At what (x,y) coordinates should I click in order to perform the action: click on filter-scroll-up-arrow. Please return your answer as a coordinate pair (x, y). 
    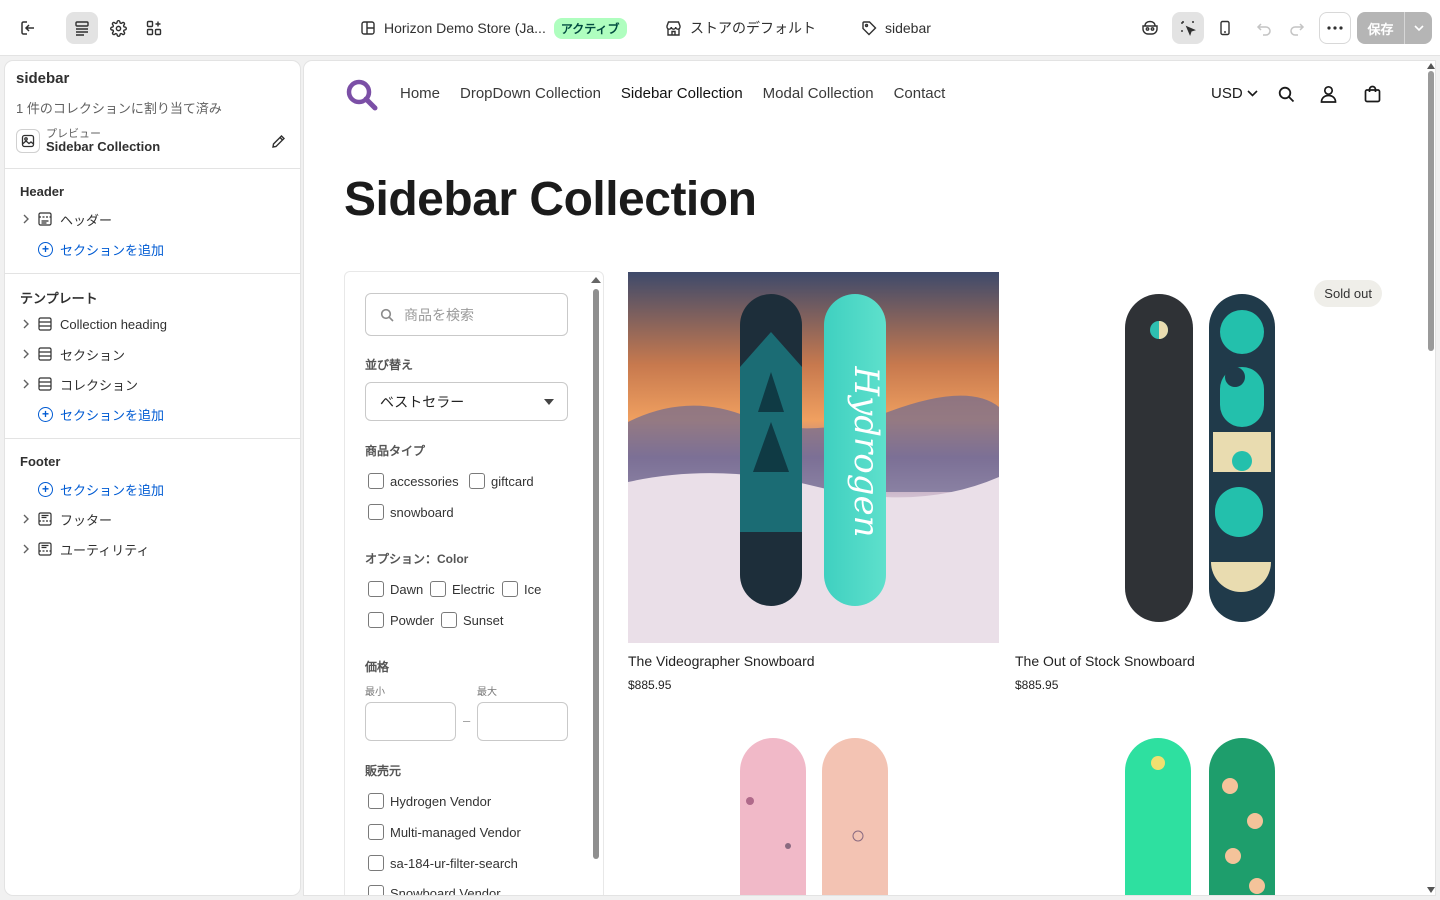
    Looking at the image, I should click on (596, 280).